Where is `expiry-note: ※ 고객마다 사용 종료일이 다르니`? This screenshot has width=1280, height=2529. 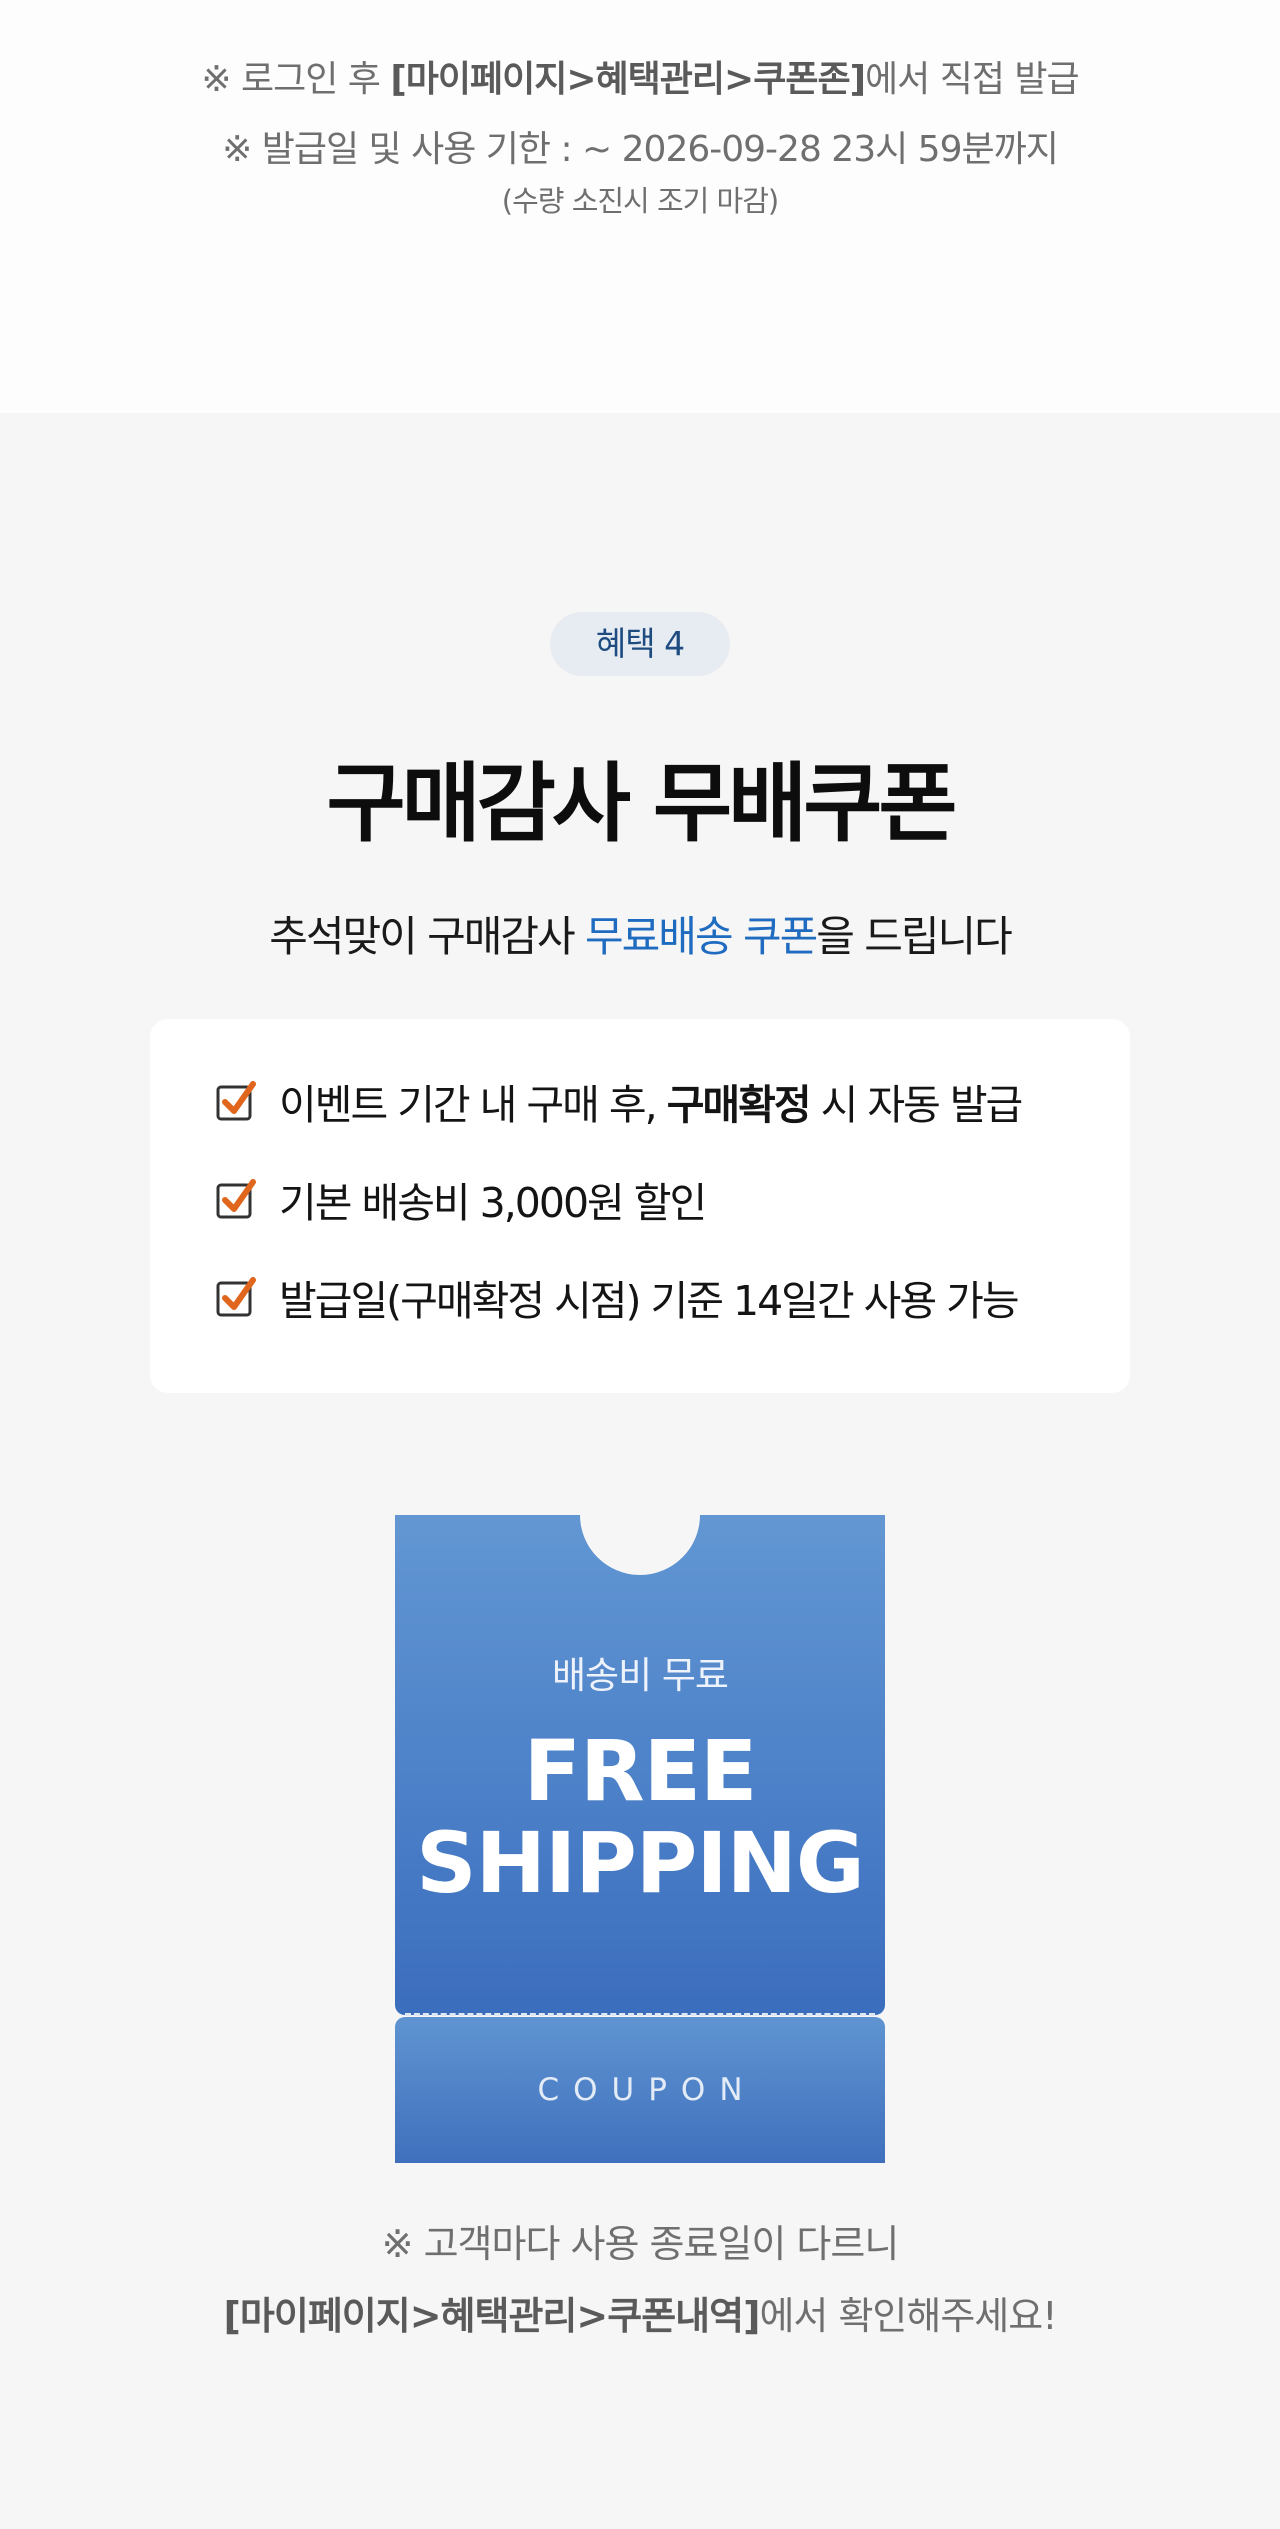
expiry-note: ※ 고객마다 사용 종료일이 다르니 is located at coordinates (640, 2244).